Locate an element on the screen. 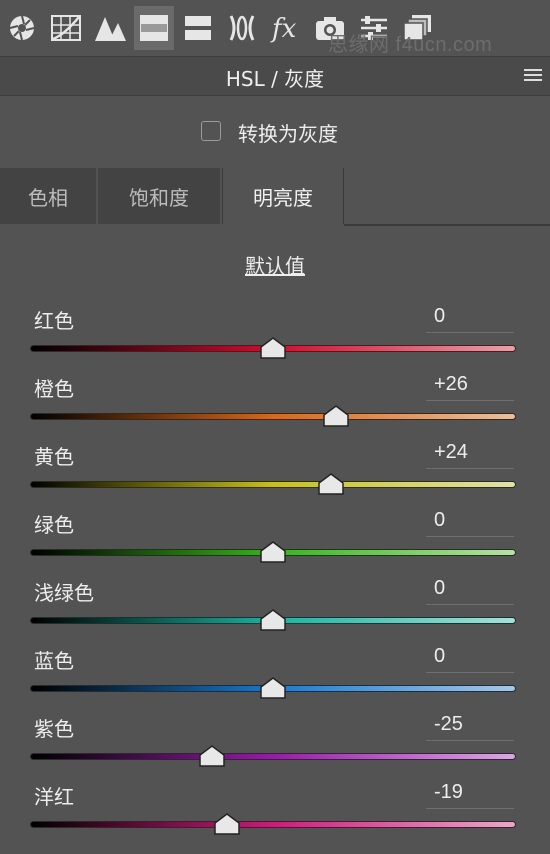 This screenshot has width=550, height=854. slider-row-blue: 蓝色 0 is located at coordinates (275, 679).